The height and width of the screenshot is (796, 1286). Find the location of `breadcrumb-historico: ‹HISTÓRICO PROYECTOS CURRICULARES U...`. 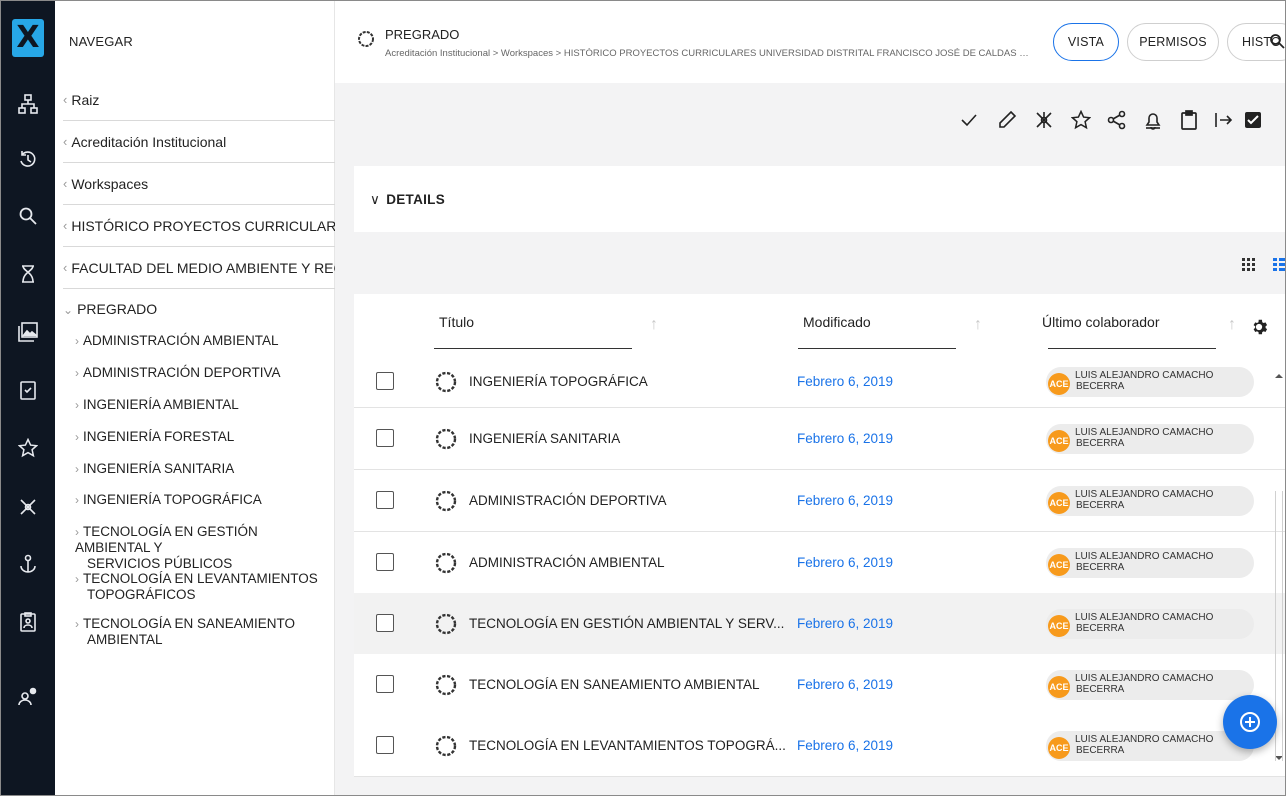

breadcrumb-historico: ‹HISTÓRICO PROYECTOS CURRICULARES U... is located at coordinates (199, 226).